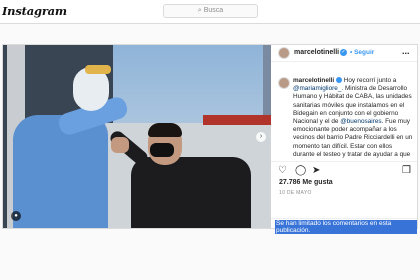 Image resolution: width=420 pixels, height=280 pixels. I want to click on caption-username: marcelotinelli, so click(313, 80).